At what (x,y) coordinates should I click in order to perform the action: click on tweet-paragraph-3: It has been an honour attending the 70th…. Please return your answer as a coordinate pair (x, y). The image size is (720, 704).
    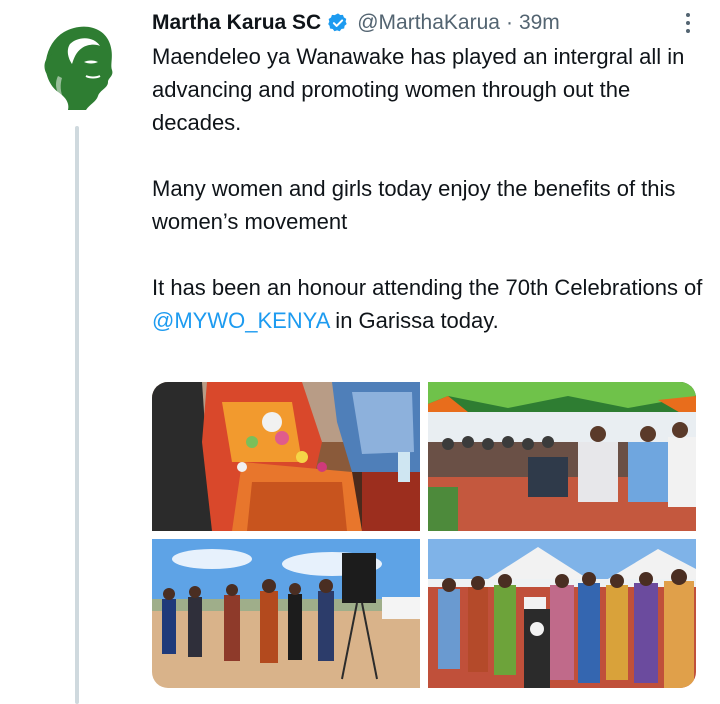
    Looking at the image, I should click on (428, 304).